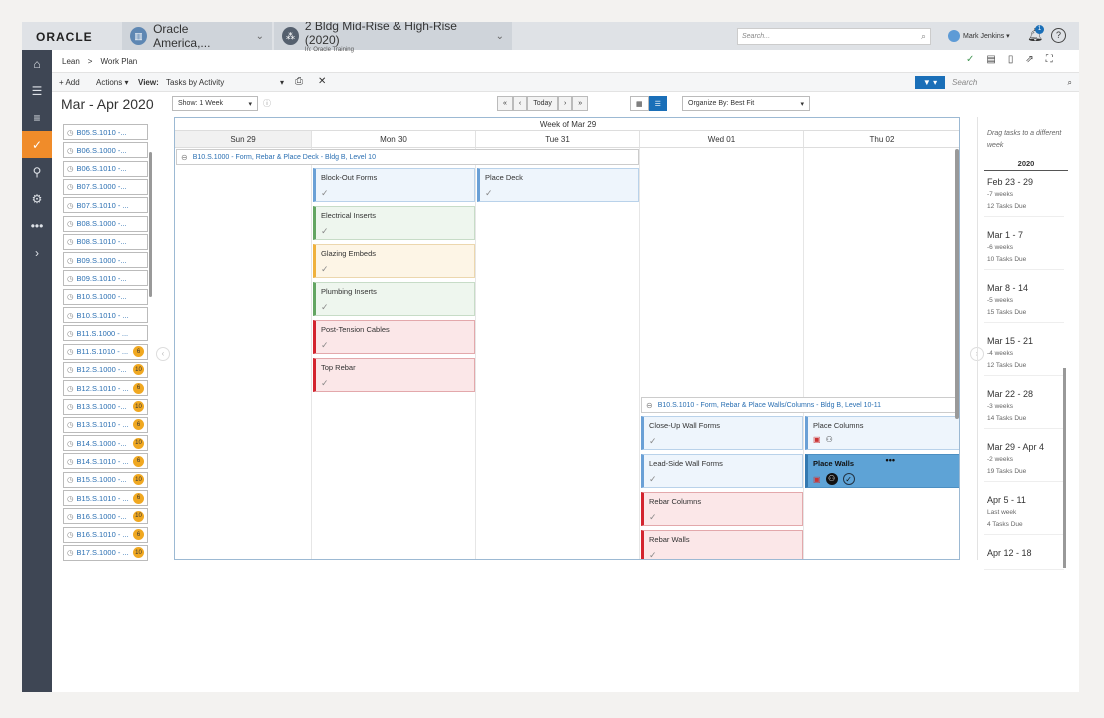  What do you see at coordinates (1024, 406) in the screenshot?
I see `week-drop-target: Mar 22 - 28 -3 weeks 14 Tasks Due` at bounding box center [1024, 406].